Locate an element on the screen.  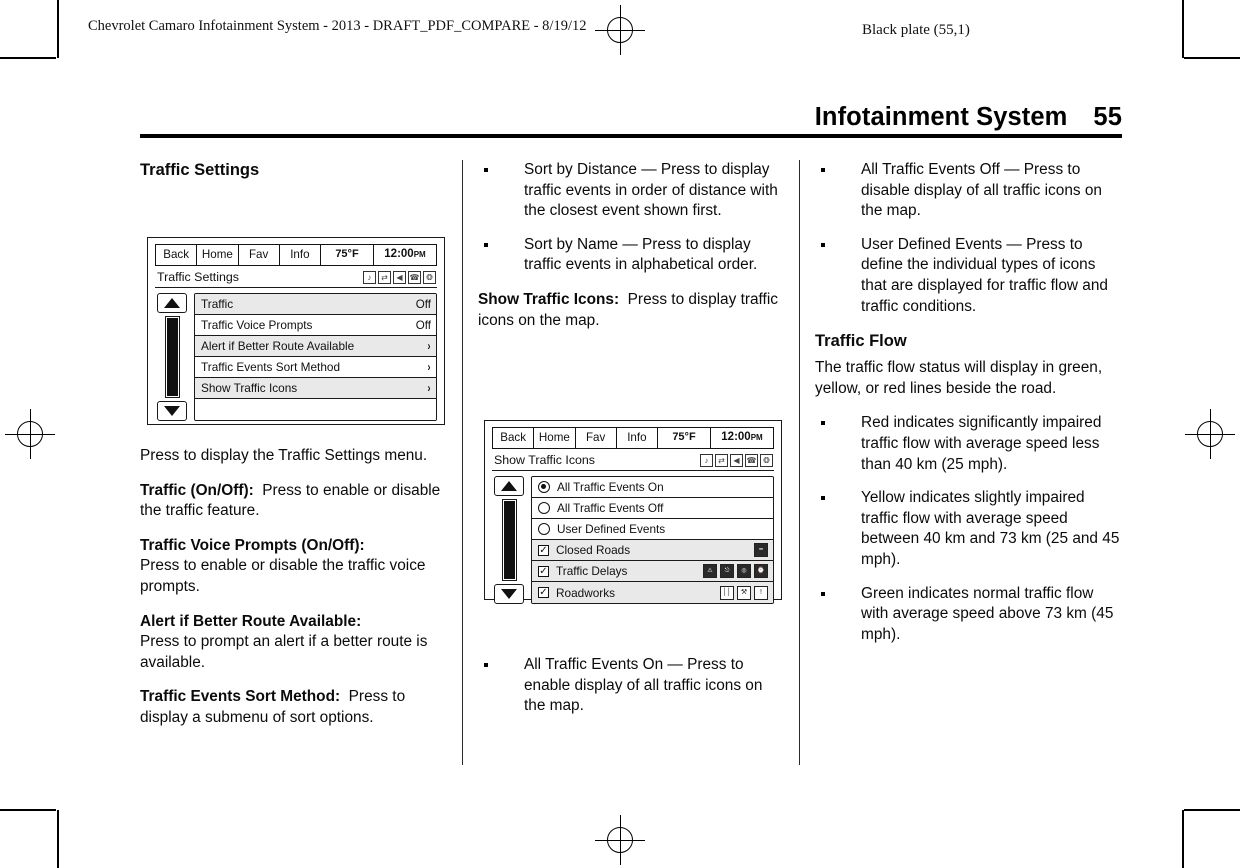
radio-selected-icon is located at coordinates (544, 487).